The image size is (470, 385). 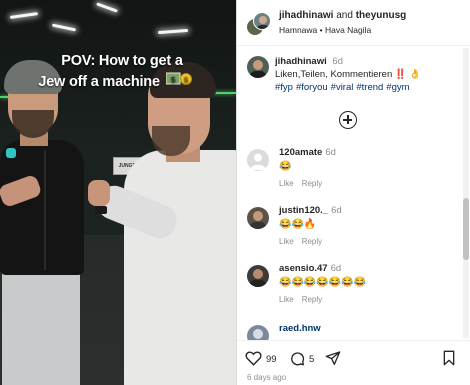 I want to click on comment-item: justin120._ 6d 😂😂🔥 Like Reply, so click(x=352, y=229).